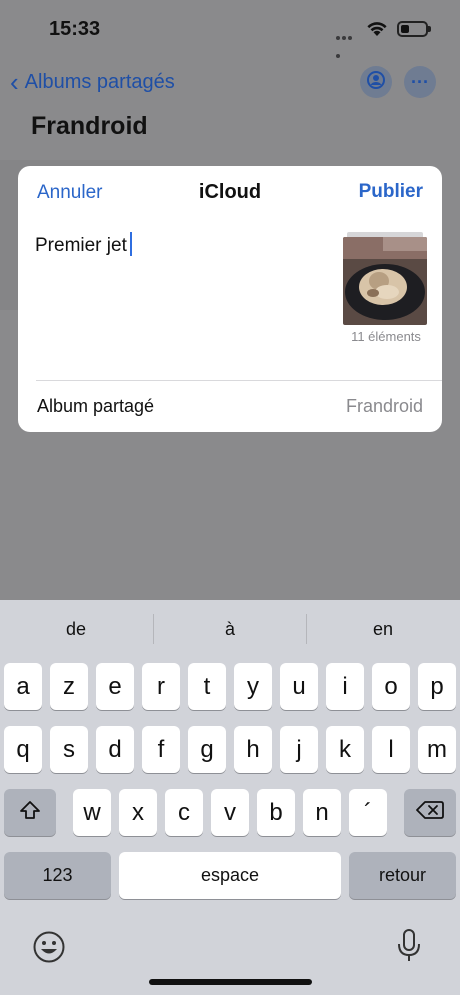 The width and height of the screenshot is (460, 995). What do you see at coordinates (89, 126) in the screenshot?
I see `page-title: Frandroid` at bounding box center [89, 126].